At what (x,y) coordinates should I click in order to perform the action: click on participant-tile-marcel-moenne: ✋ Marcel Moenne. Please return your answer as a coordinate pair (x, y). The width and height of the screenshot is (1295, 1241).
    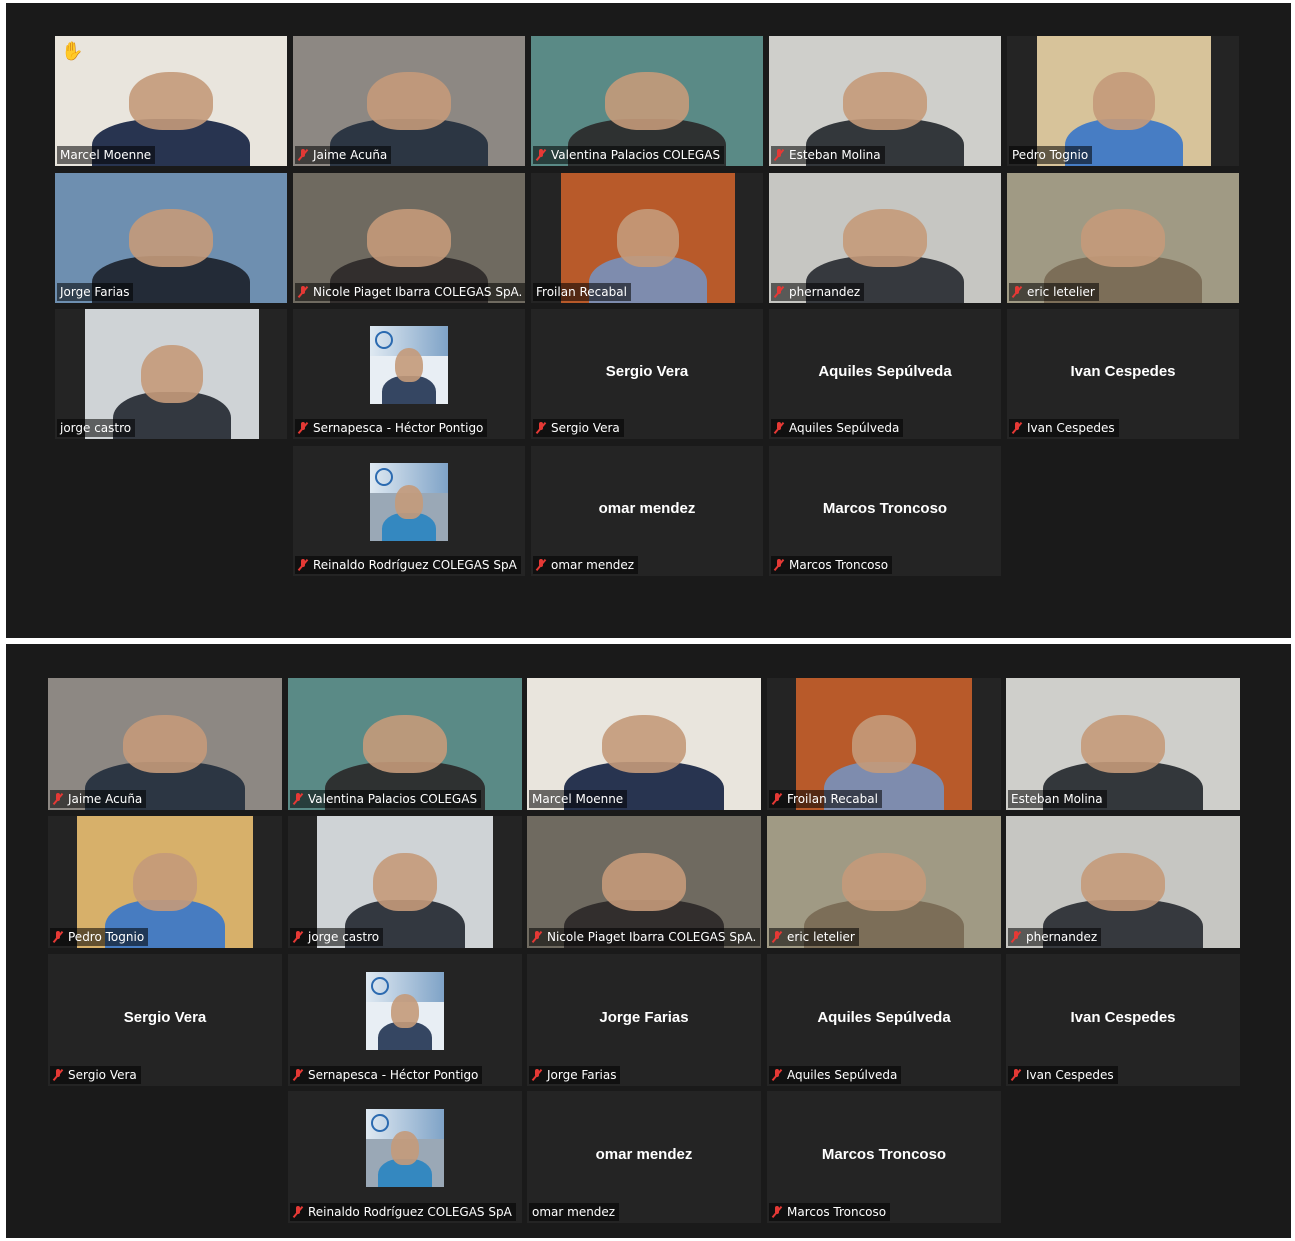
    Looking at the image, I should click on (171, 101).